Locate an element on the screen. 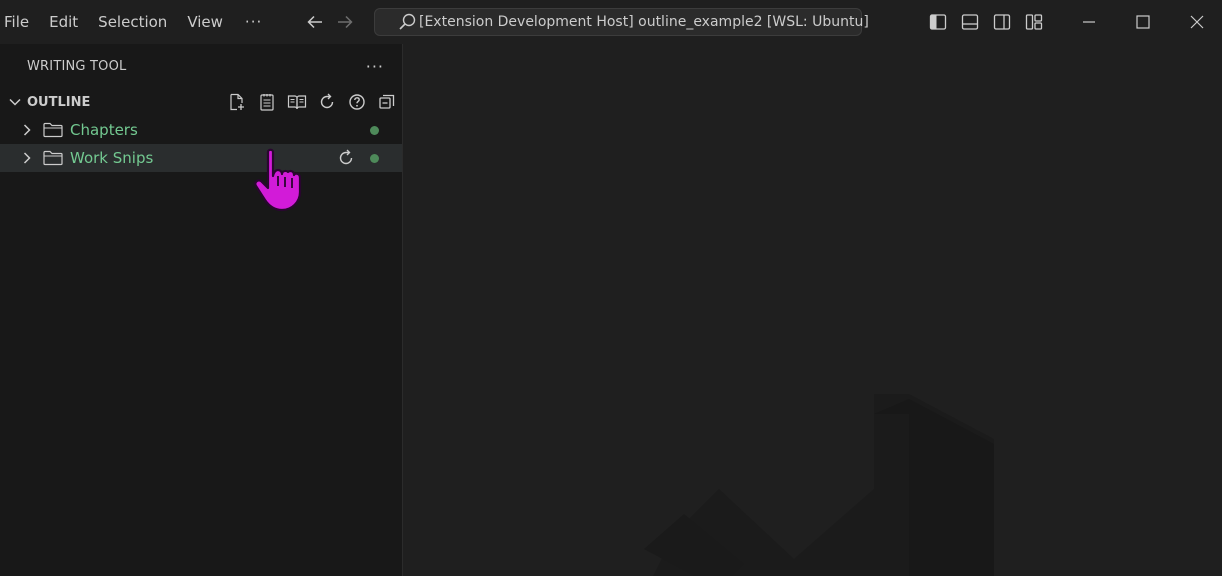 This screenshot has width=1222, height=576. minimize-icon is located at coordinates (1089, 22).